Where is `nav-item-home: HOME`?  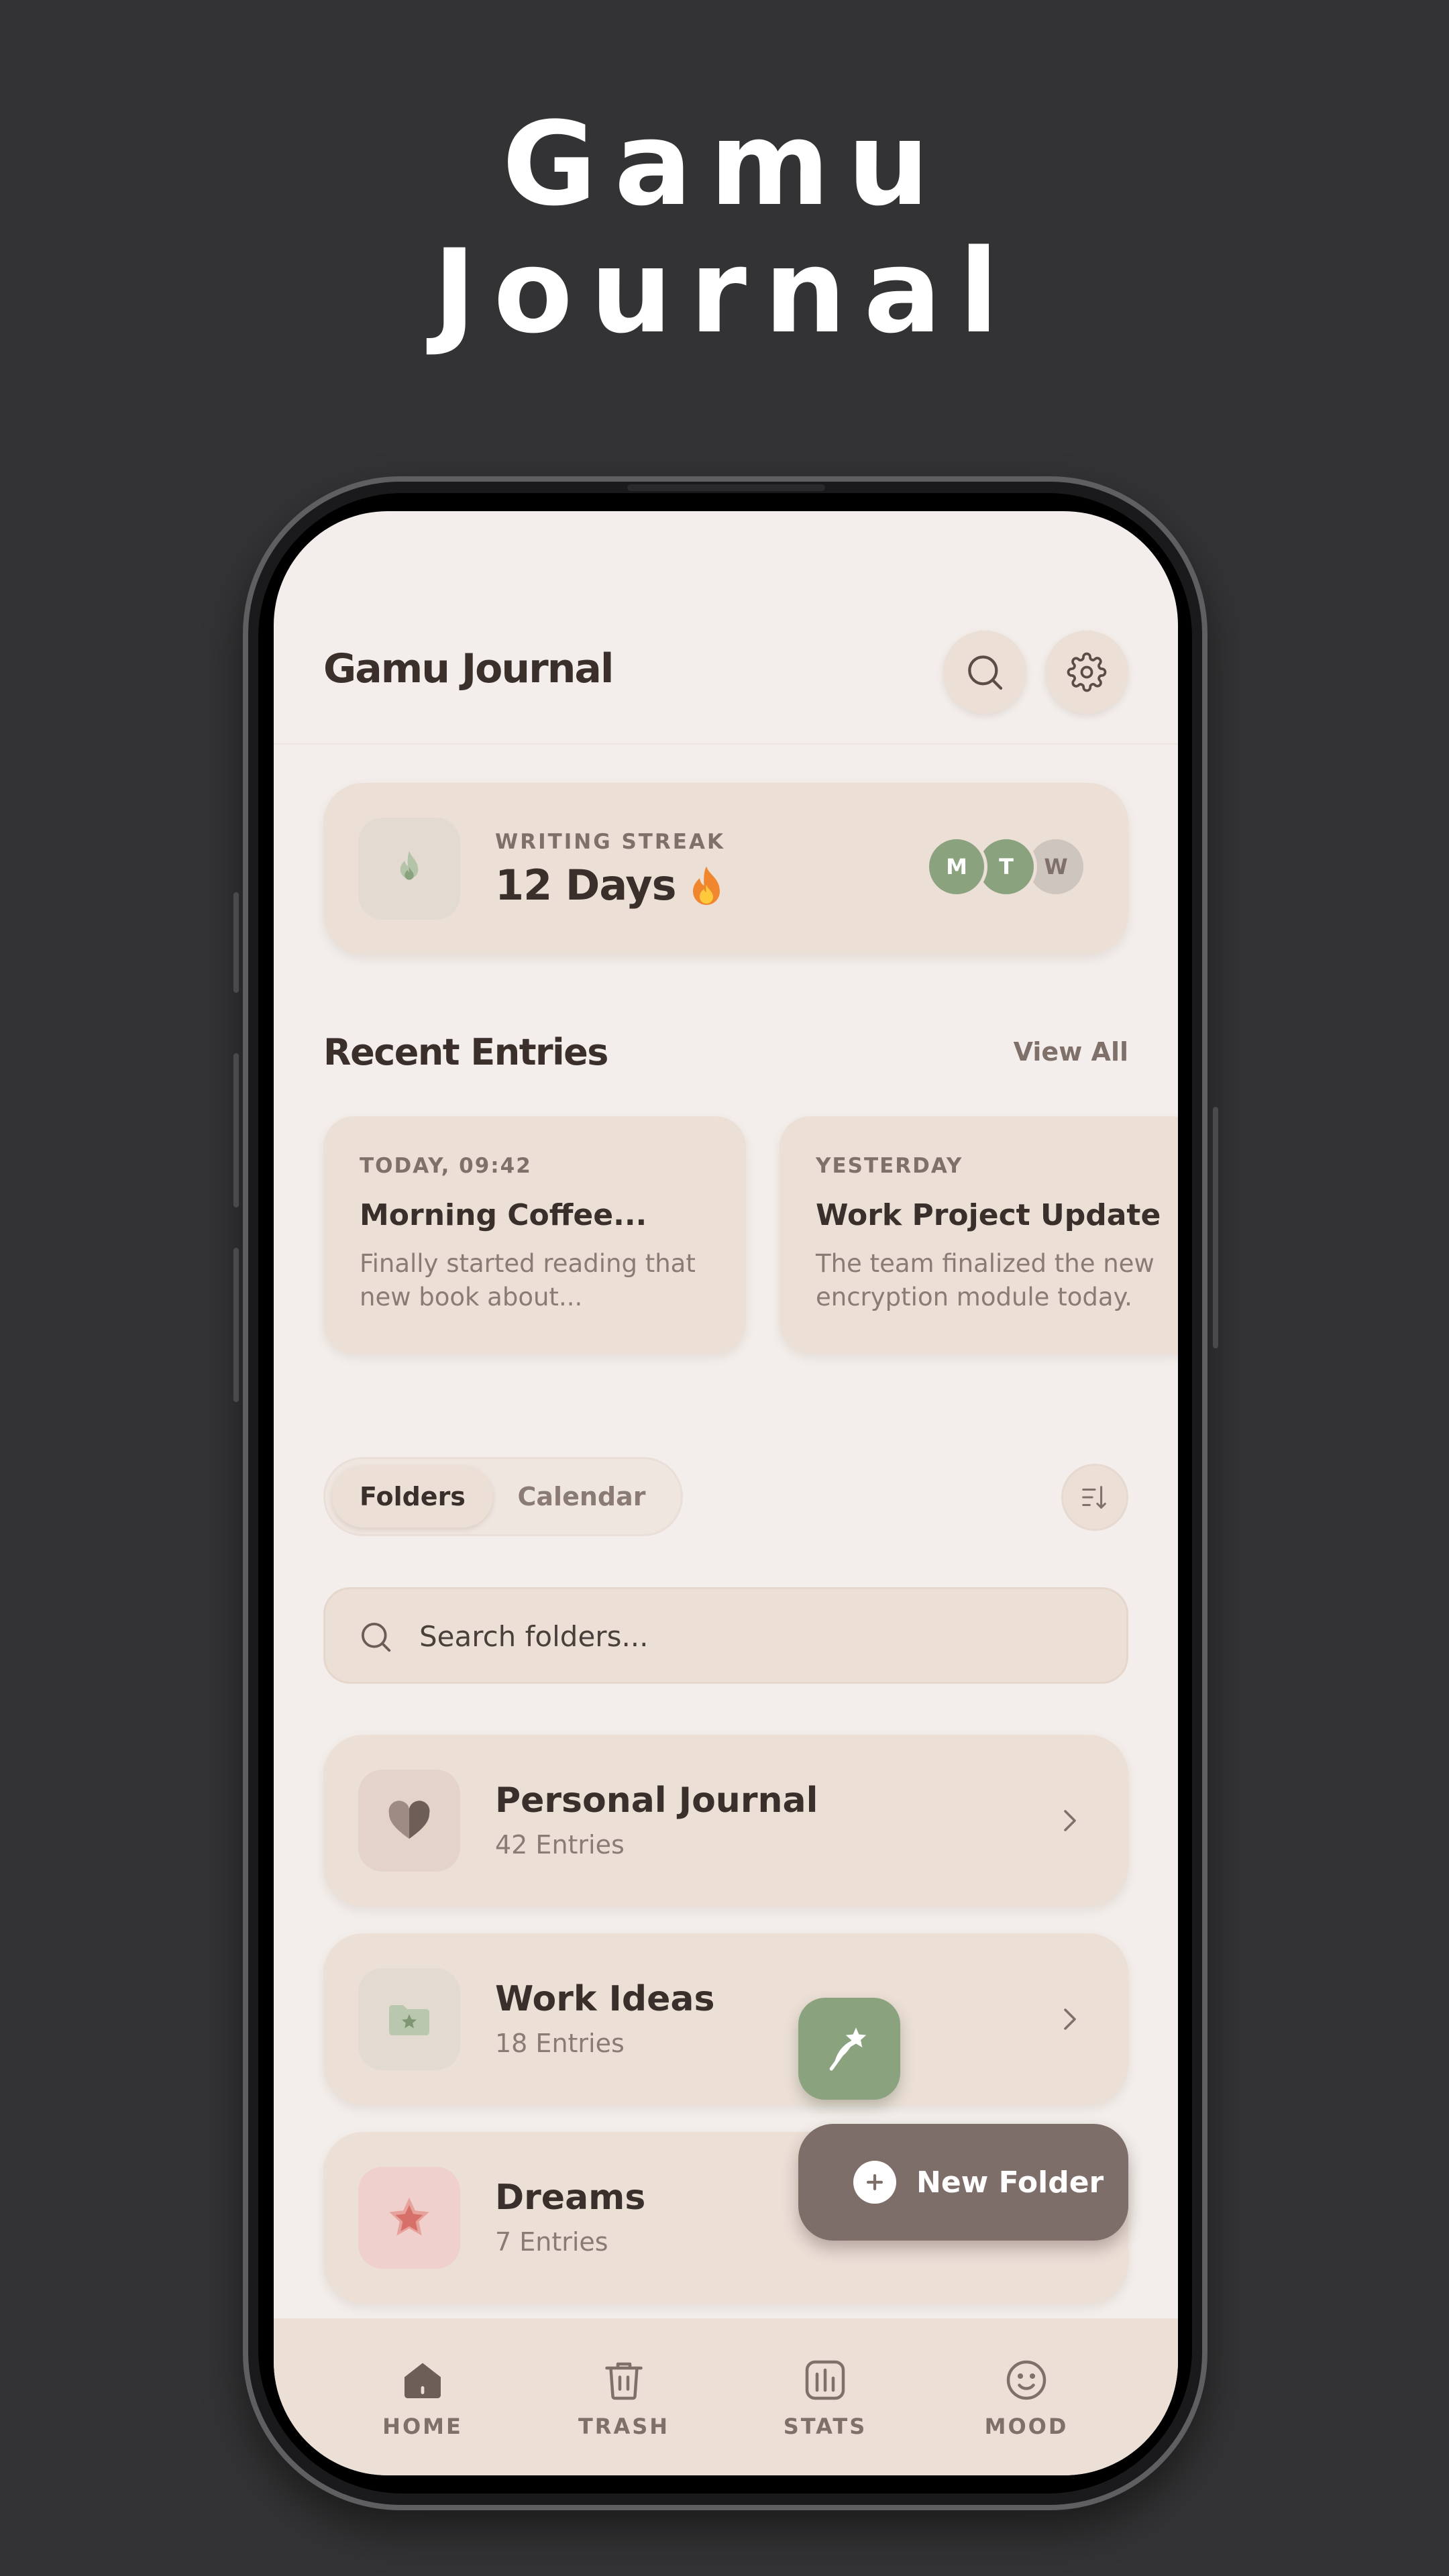 nav-item-home: HOME is located at coordinates (423, 2397).